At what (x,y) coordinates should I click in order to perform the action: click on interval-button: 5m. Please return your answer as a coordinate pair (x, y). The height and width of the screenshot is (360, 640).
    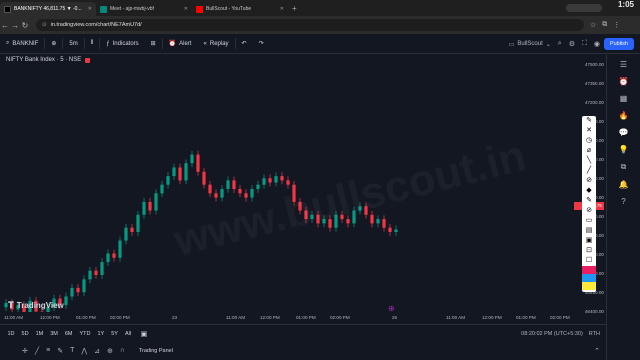
    Looking at the image, I should click on (73, 44).